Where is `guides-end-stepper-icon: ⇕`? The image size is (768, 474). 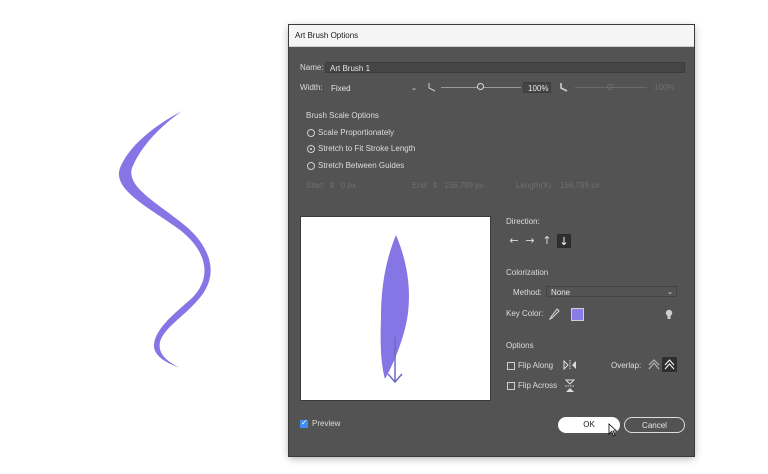 guides-end-stepper-icon: ⇕ is located at coordinates (435, 185).